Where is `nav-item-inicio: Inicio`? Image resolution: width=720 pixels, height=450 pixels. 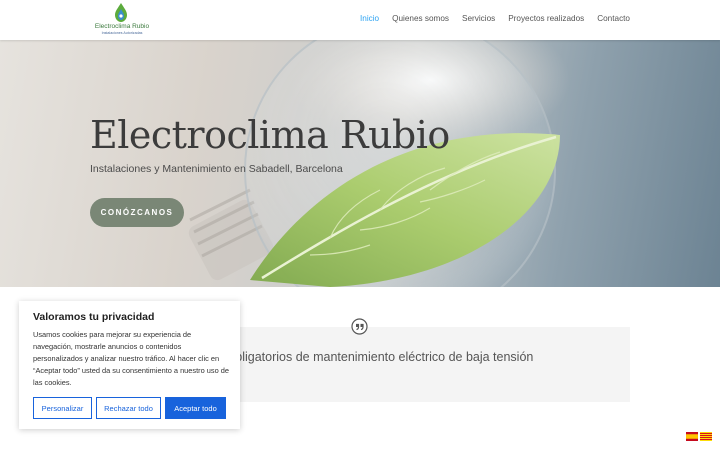
nav-item-inicio: Inicio is located at coordinates (369, 20).